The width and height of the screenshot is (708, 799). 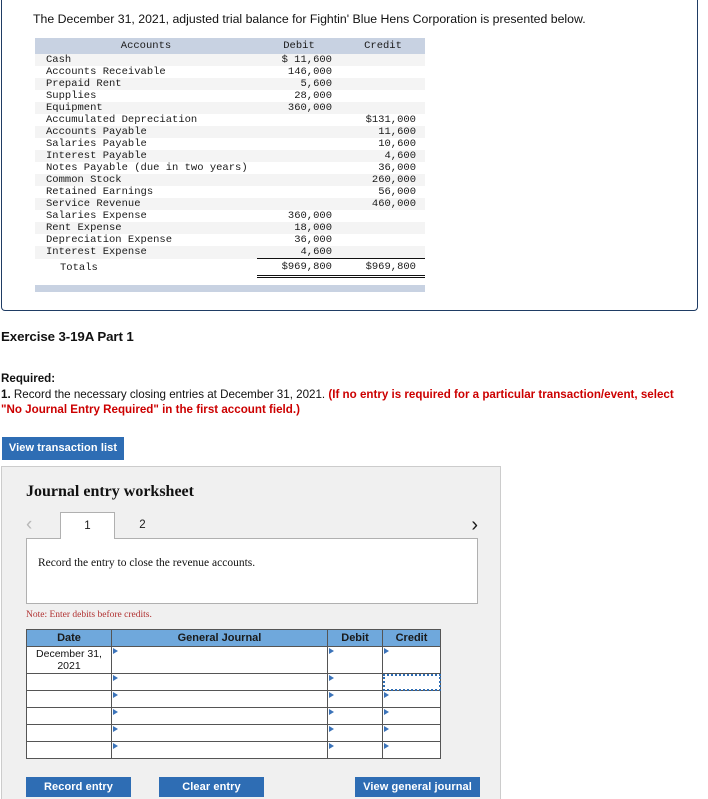 I want to click on cell-credit: $131,000, so click(x=383, y=120).